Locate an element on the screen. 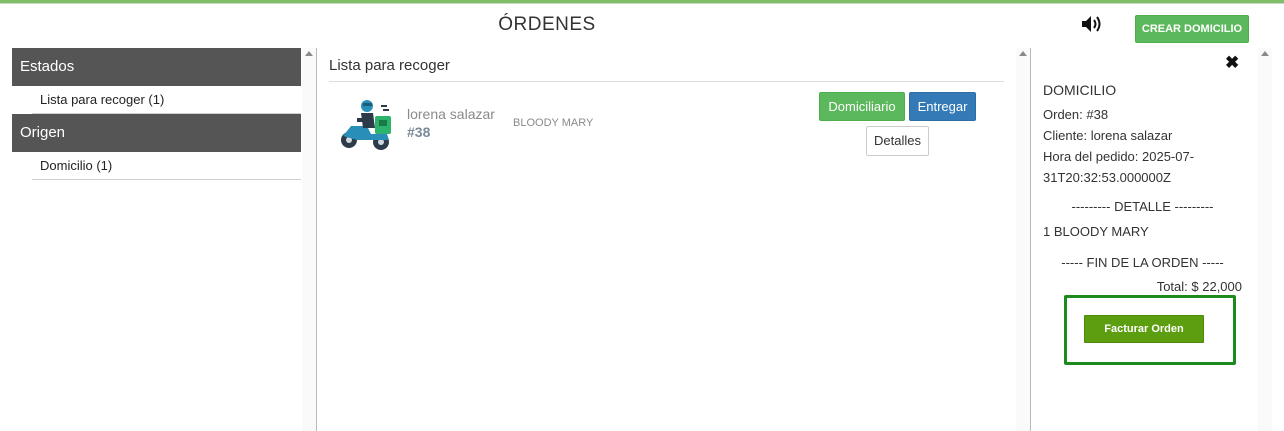 Image resolution: width=1284 pixels, height=431 pixels. sidebar-group-origen: Origen is located at coordinates (156, 133).